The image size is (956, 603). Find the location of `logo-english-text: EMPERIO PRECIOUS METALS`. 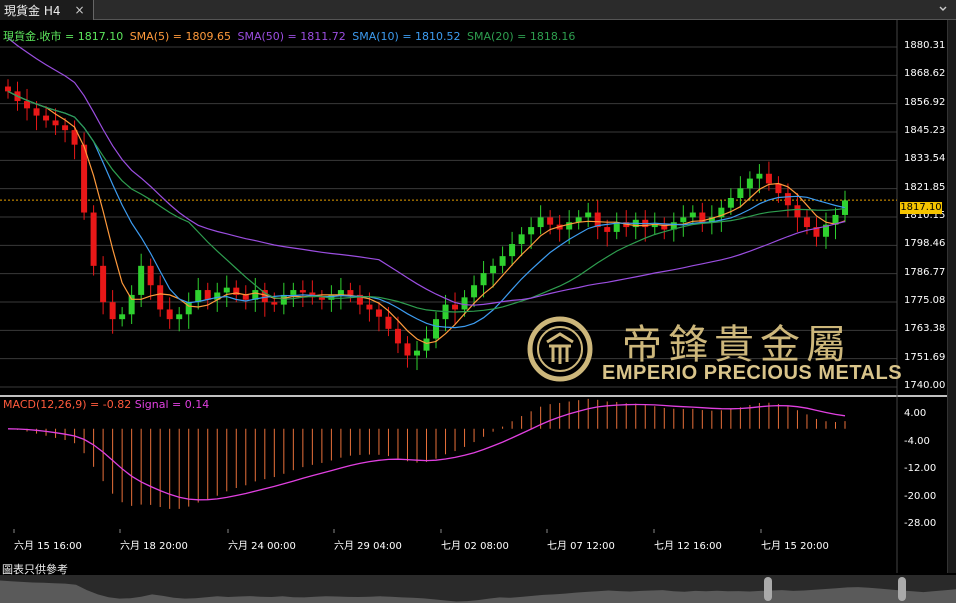

logo-english-text: EMPERIO PRECIOUS METALS is located at coordinates (752, 373).